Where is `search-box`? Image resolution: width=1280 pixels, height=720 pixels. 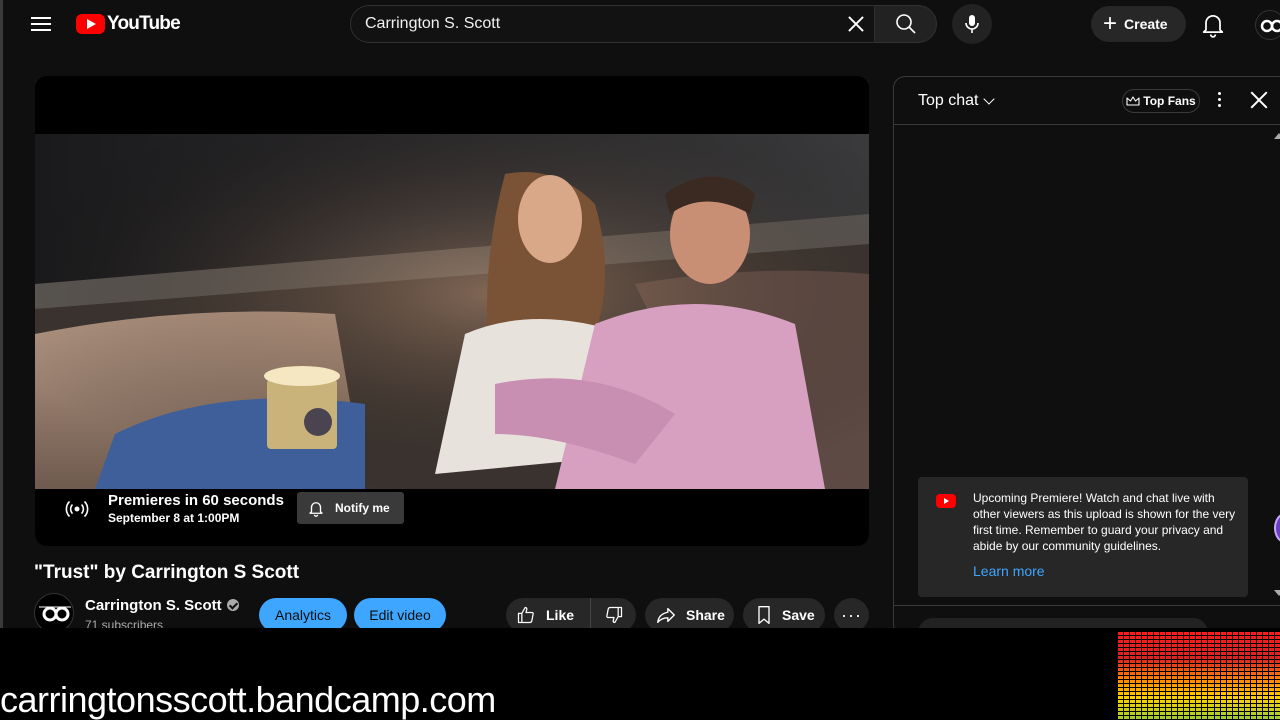 search-box is located at coordinates (612, 24).